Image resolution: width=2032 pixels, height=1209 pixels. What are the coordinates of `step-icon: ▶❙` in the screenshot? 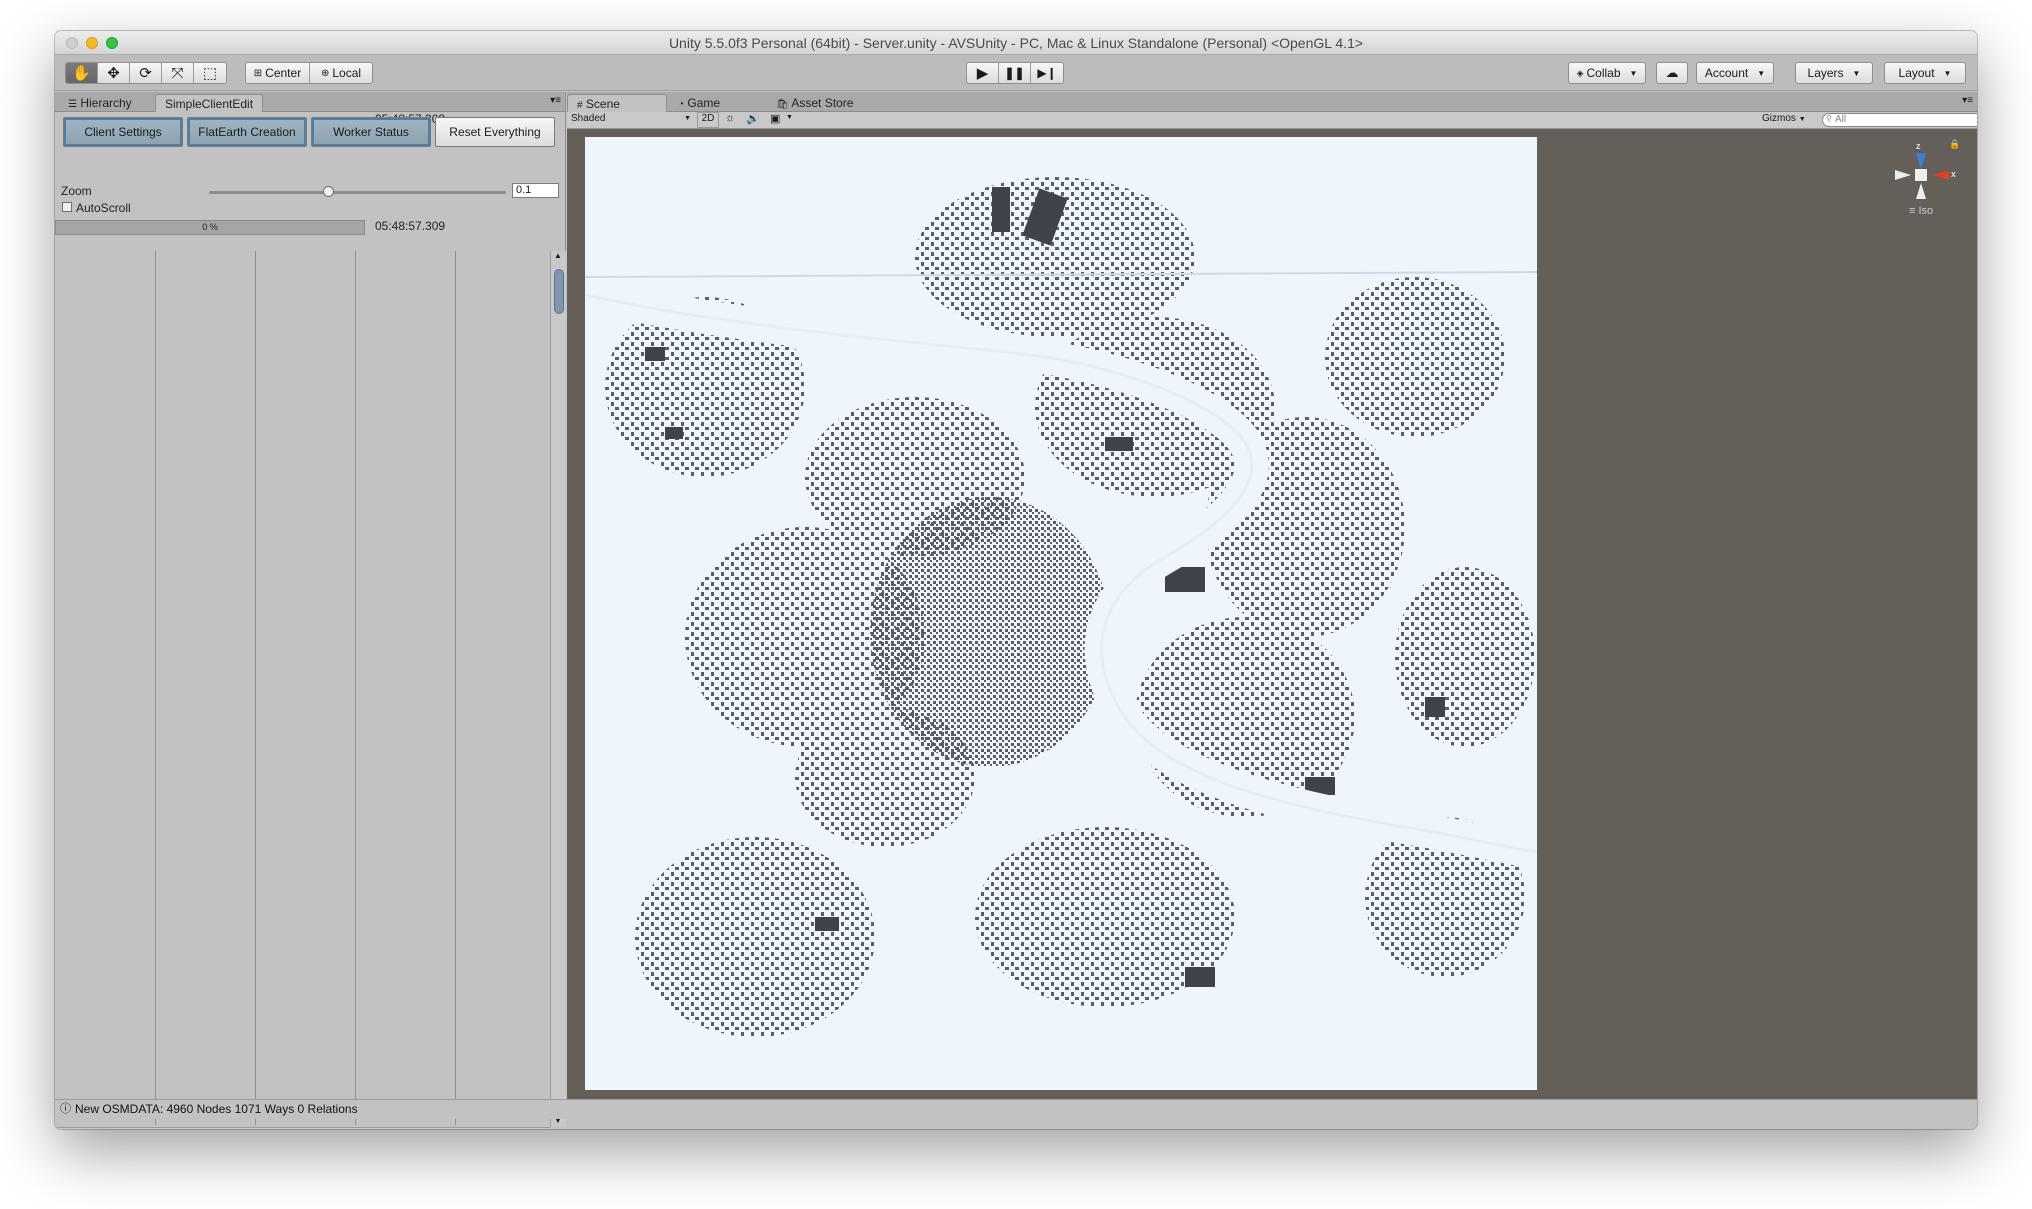 It's located at (1047, 73).